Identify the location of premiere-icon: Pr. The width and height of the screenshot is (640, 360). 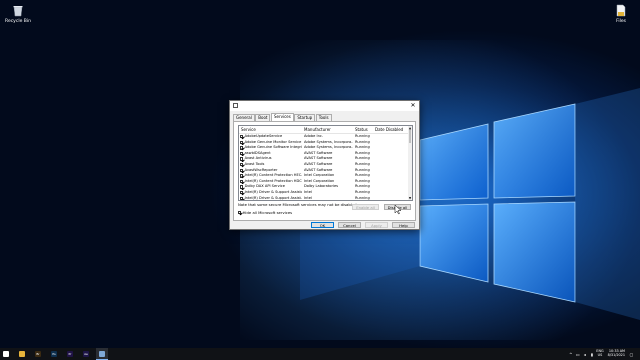
(70, 354).